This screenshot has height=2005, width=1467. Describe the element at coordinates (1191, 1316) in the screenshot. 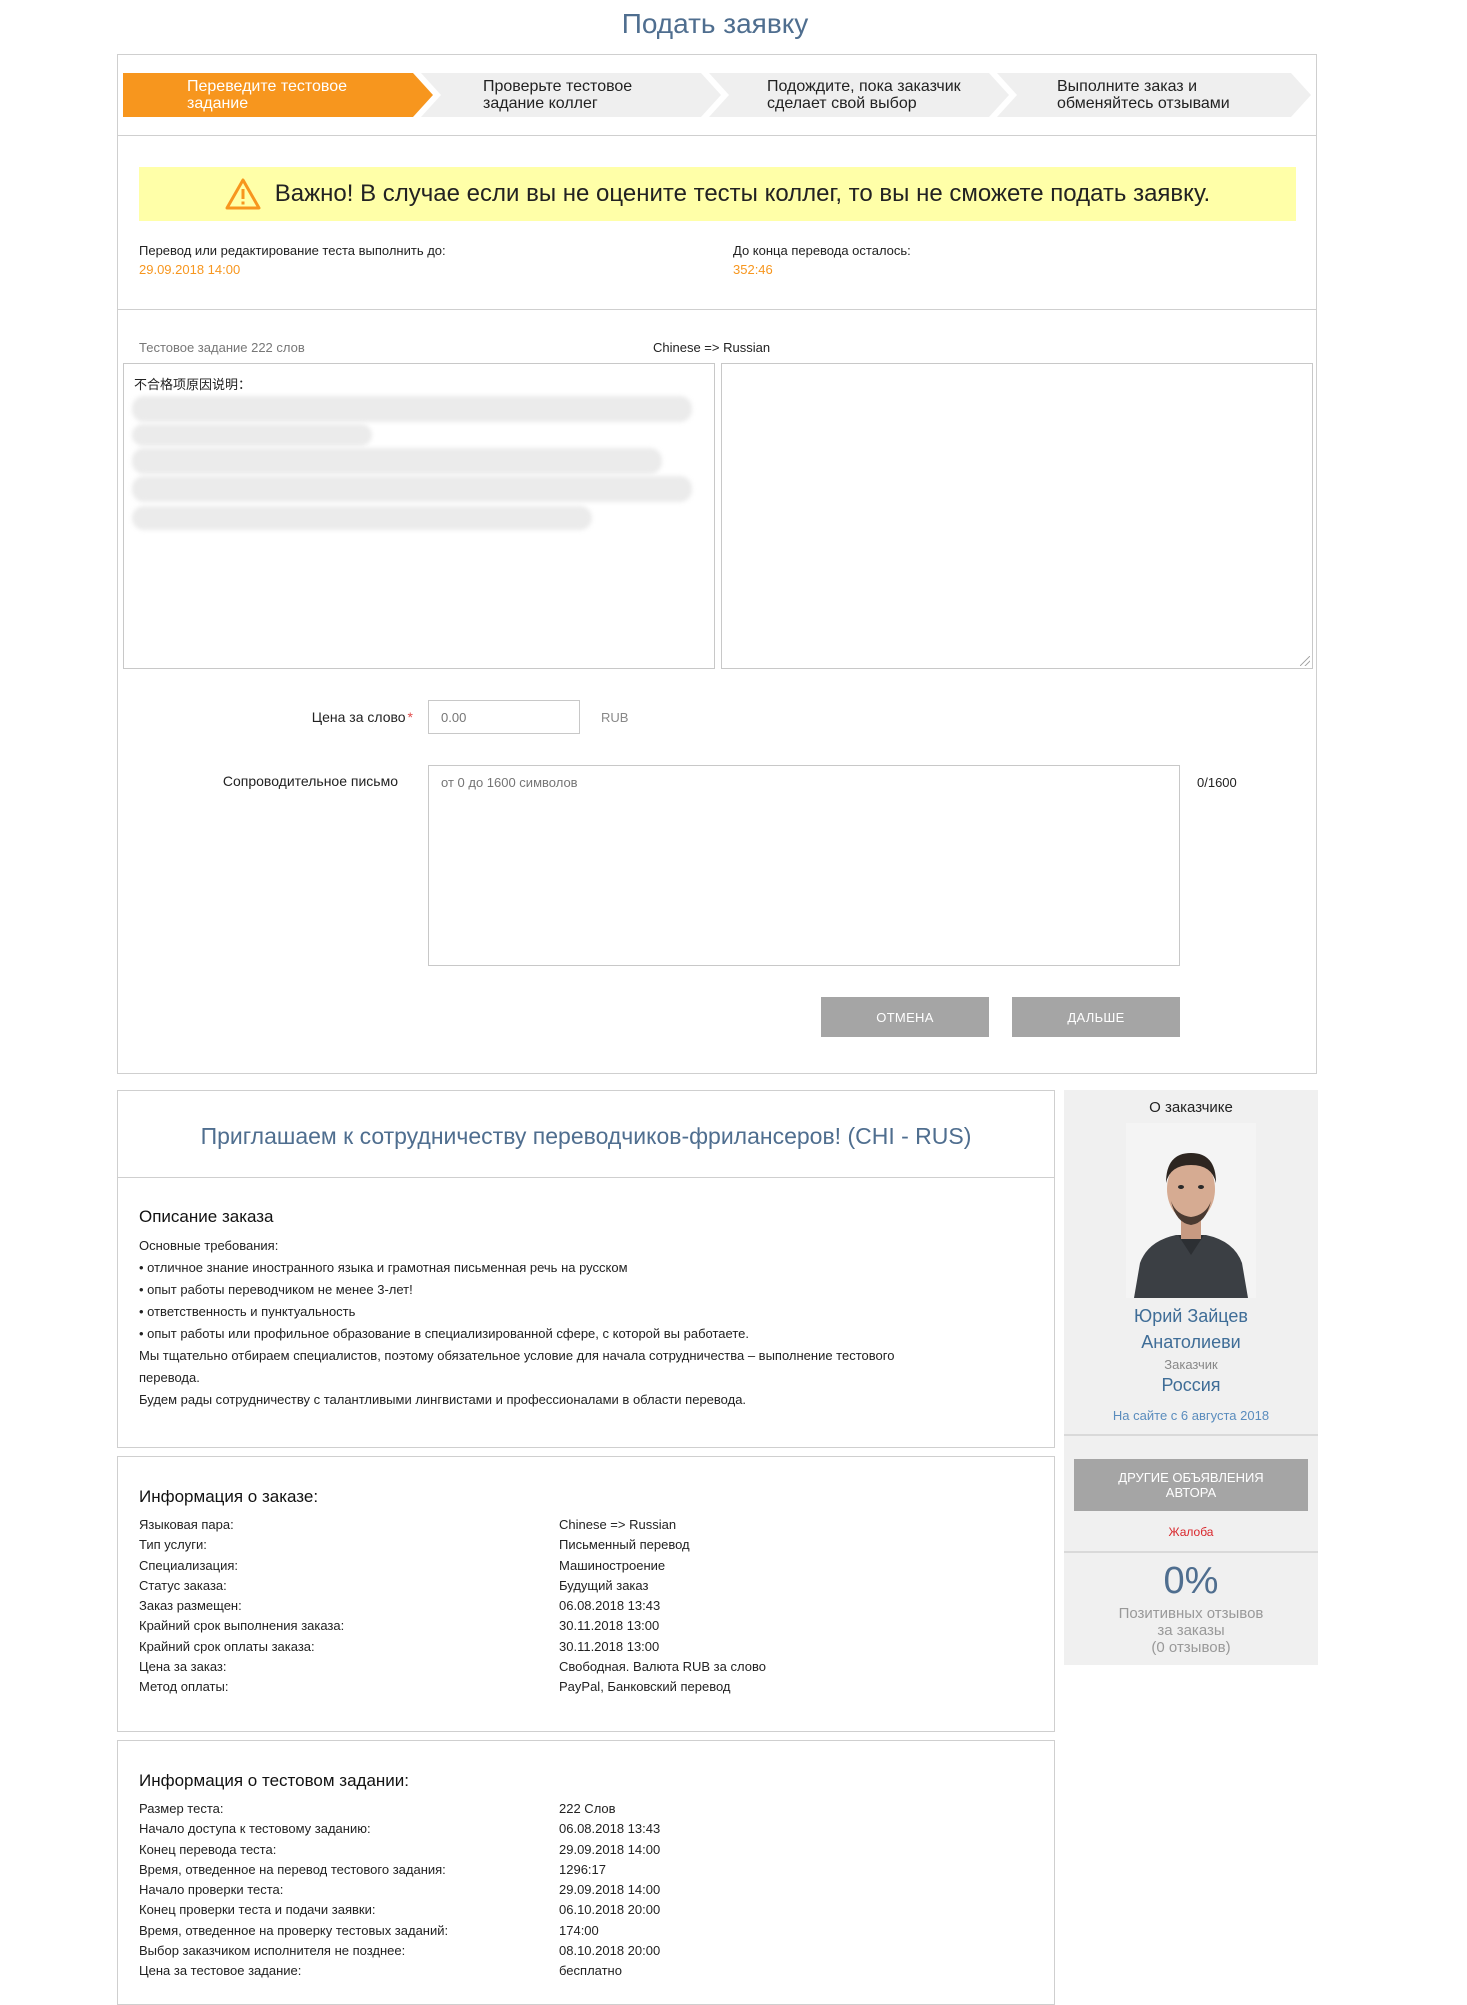

I see `customer-name: Юрий Зайцев` at that location.